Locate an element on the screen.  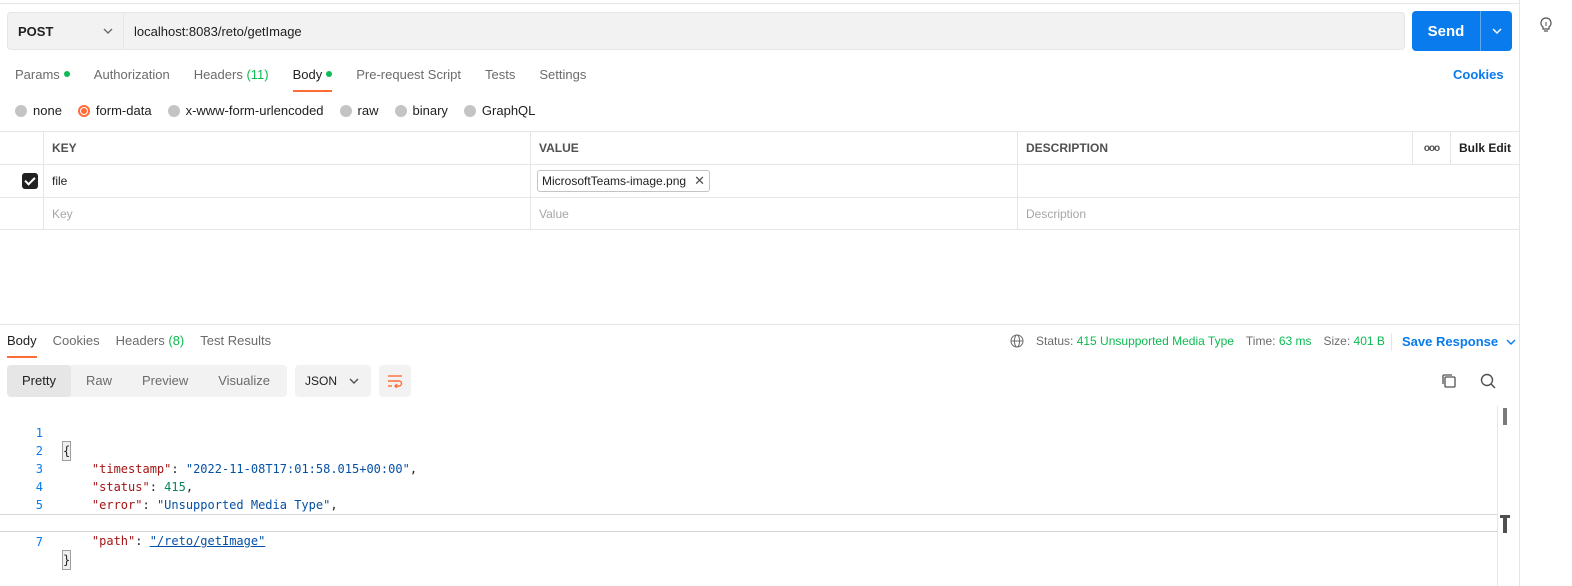
tab-count: (11) is located at coordinates (257, 74).